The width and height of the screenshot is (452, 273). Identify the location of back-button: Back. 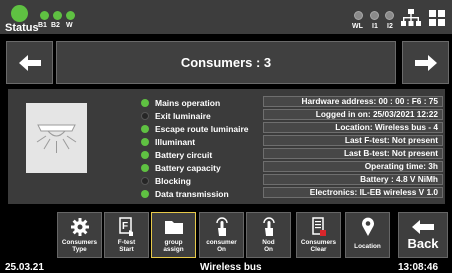
(423, 235).